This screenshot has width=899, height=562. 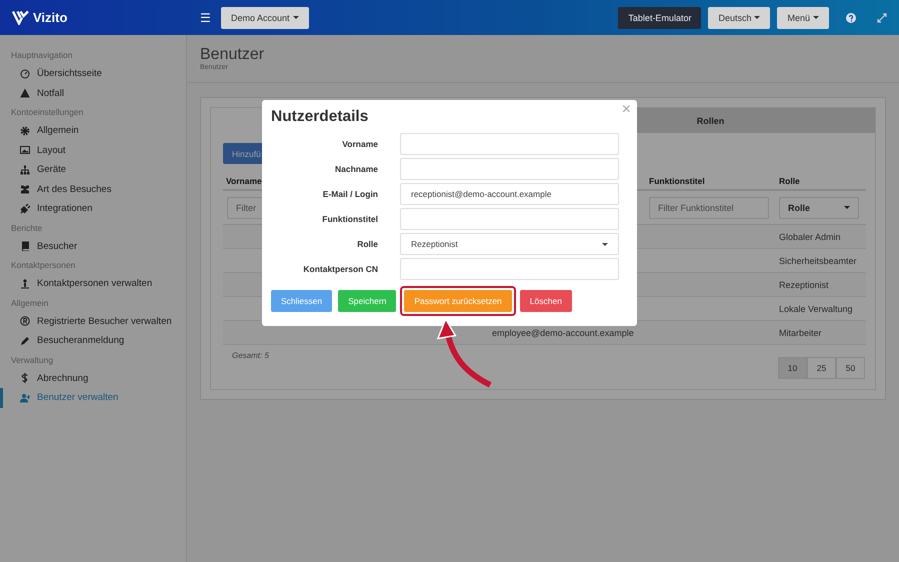 What do you see at coordinates (25, 378) in the screenshot?
I see `dollar-icon` at bounding box center [25, 378].